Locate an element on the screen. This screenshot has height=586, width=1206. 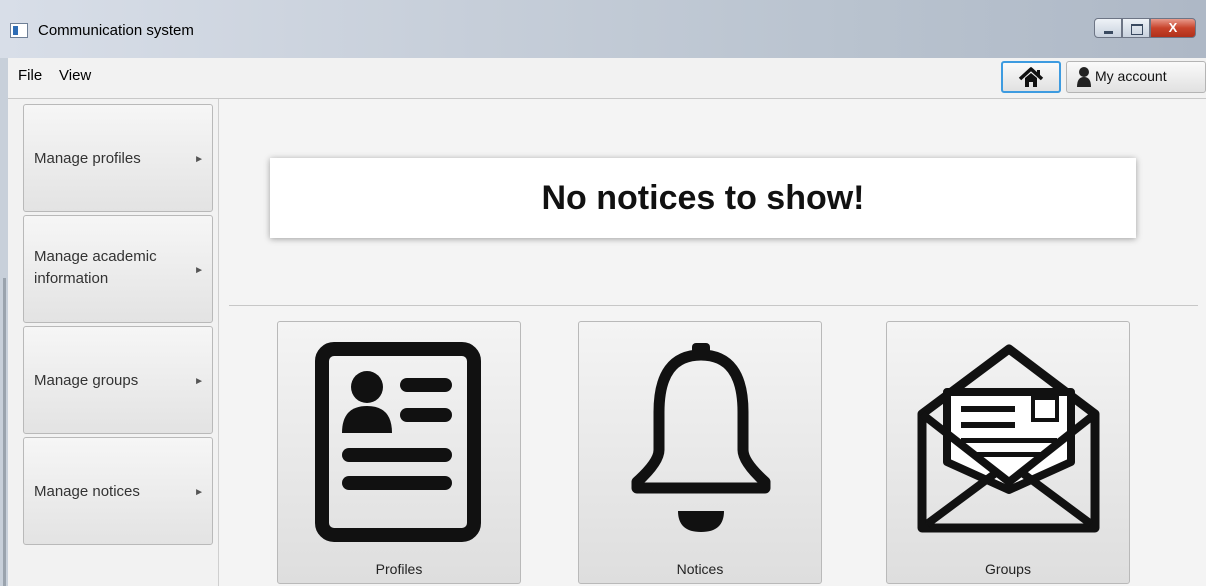
window-controls: X is located at coordinates (1145, 29).